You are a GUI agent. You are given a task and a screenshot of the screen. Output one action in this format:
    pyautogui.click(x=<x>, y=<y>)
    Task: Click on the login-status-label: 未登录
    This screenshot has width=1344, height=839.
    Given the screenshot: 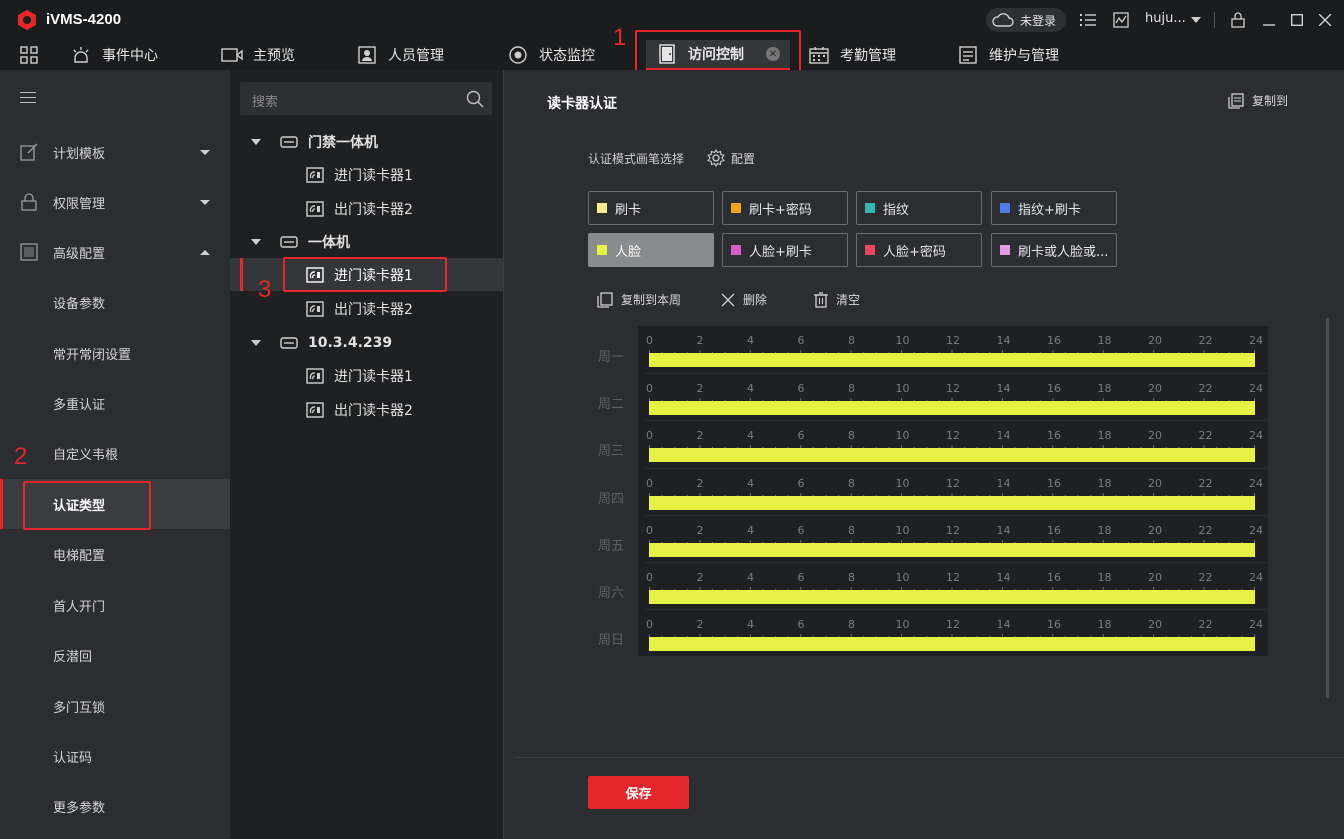 What is the action you would take?
    pyautogui.click(x=1038, y=20)
    